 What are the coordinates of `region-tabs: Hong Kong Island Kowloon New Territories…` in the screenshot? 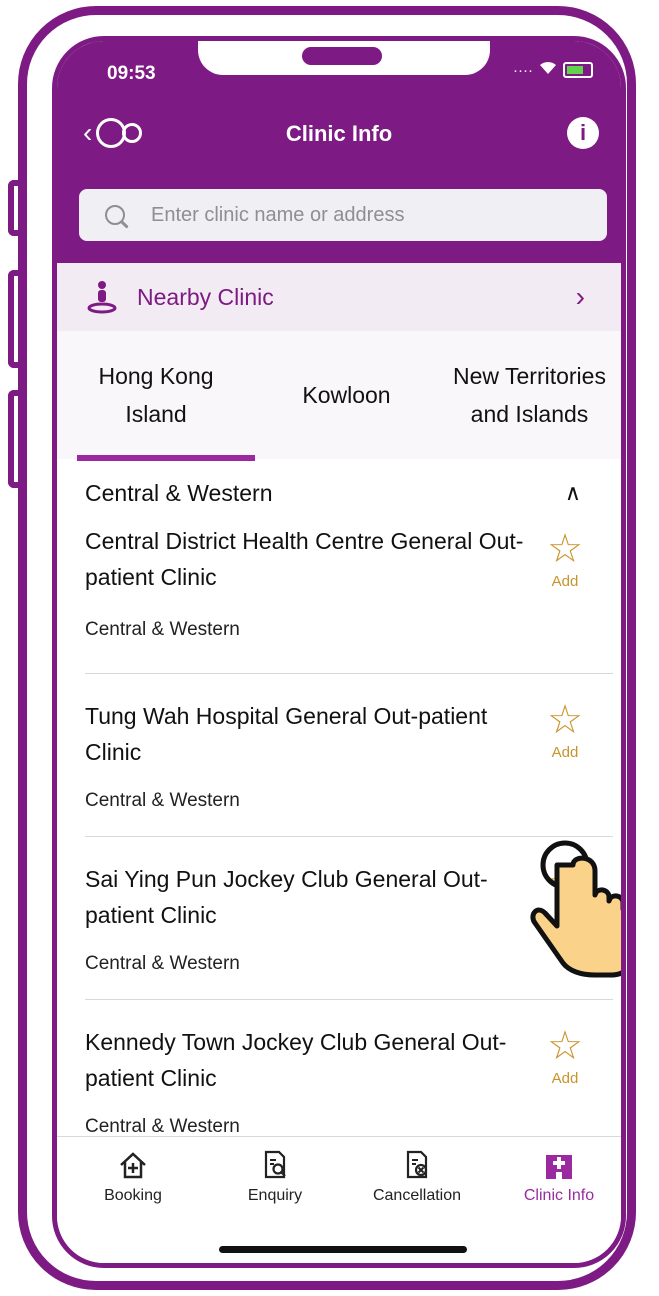 It's located at (339, 396).